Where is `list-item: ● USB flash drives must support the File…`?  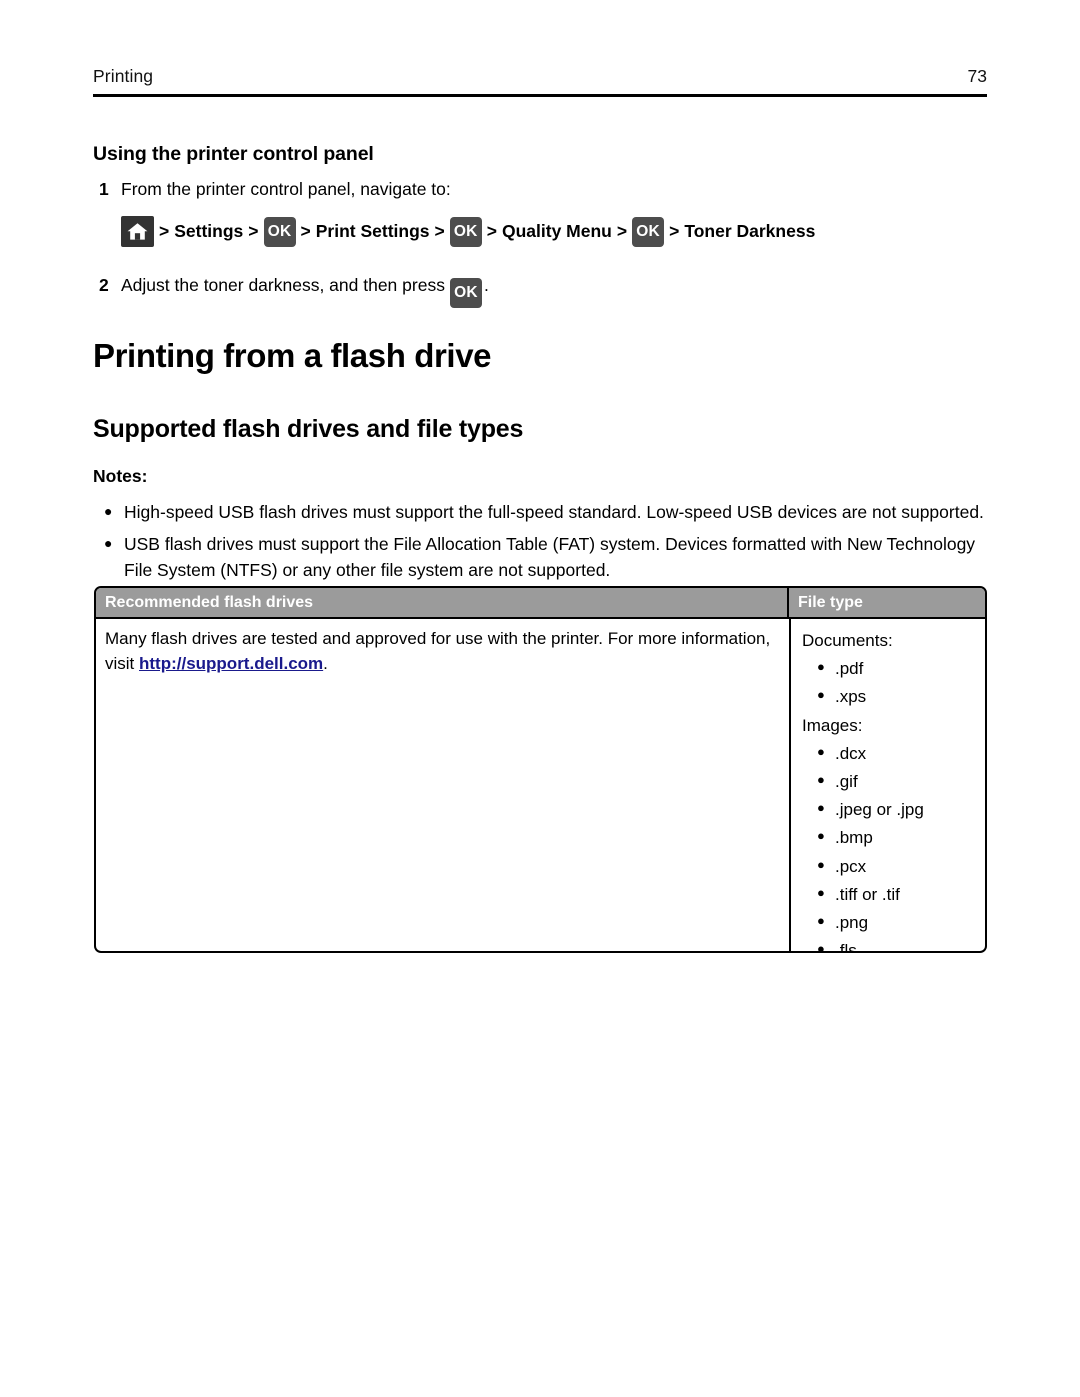 list-item: ● USB flash drives must support the File… is located at coordinates (548, 557).